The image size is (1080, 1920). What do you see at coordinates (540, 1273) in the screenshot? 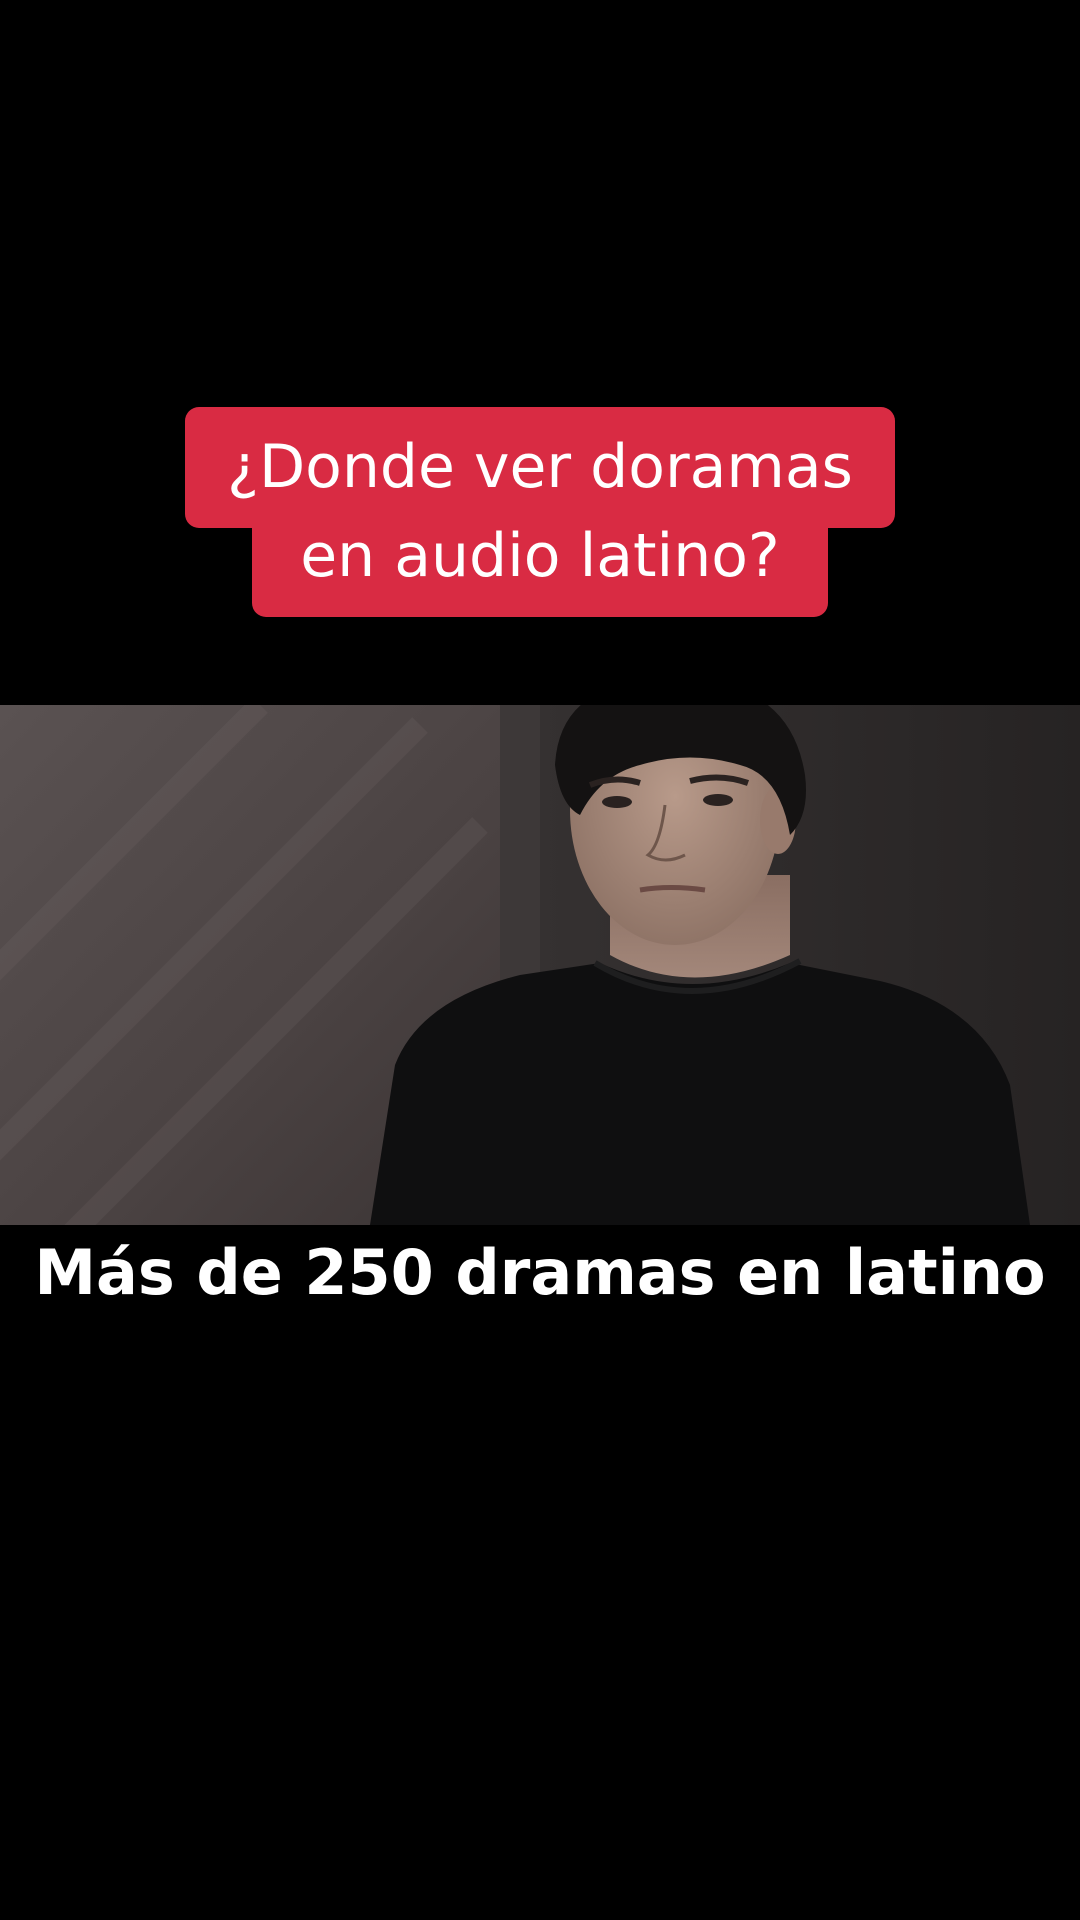
I see `video-subtitle: Más de 250 dramas en latino` at bounding box center [540, 1273].